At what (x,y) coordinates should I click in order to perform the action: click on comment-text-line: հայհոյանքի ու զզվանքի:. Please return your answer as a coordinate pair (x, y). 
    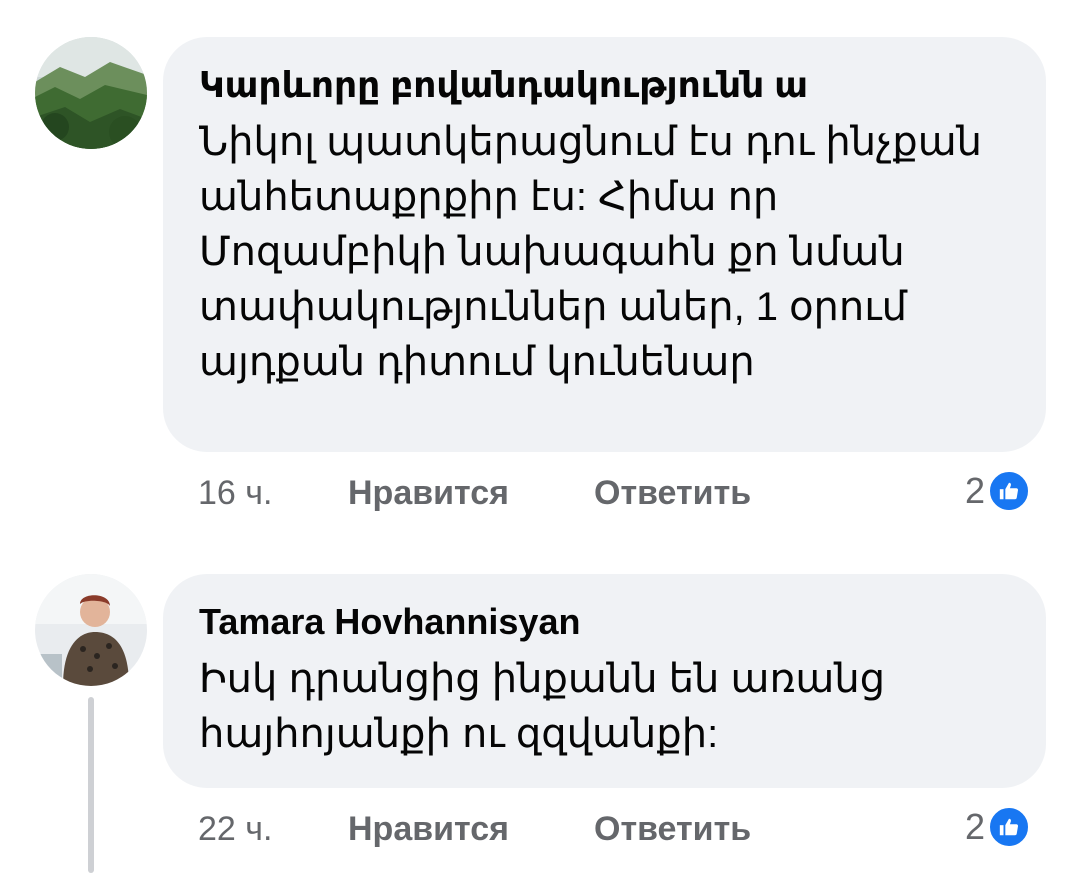
    Looking at the image, I should click on (459, 734).